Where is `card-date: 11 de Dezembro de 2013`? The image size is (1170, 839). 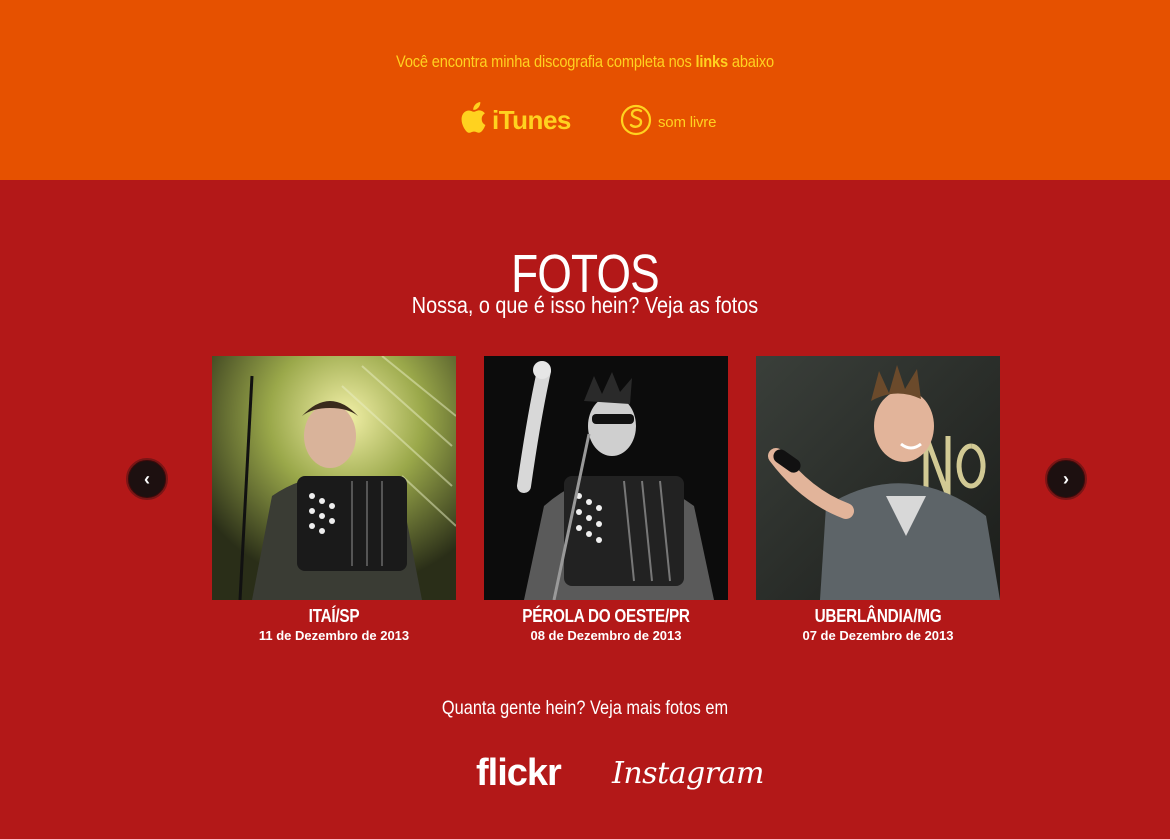
card-date: 11 de Dezembro de 2013 is located at coordinates (334, 635).